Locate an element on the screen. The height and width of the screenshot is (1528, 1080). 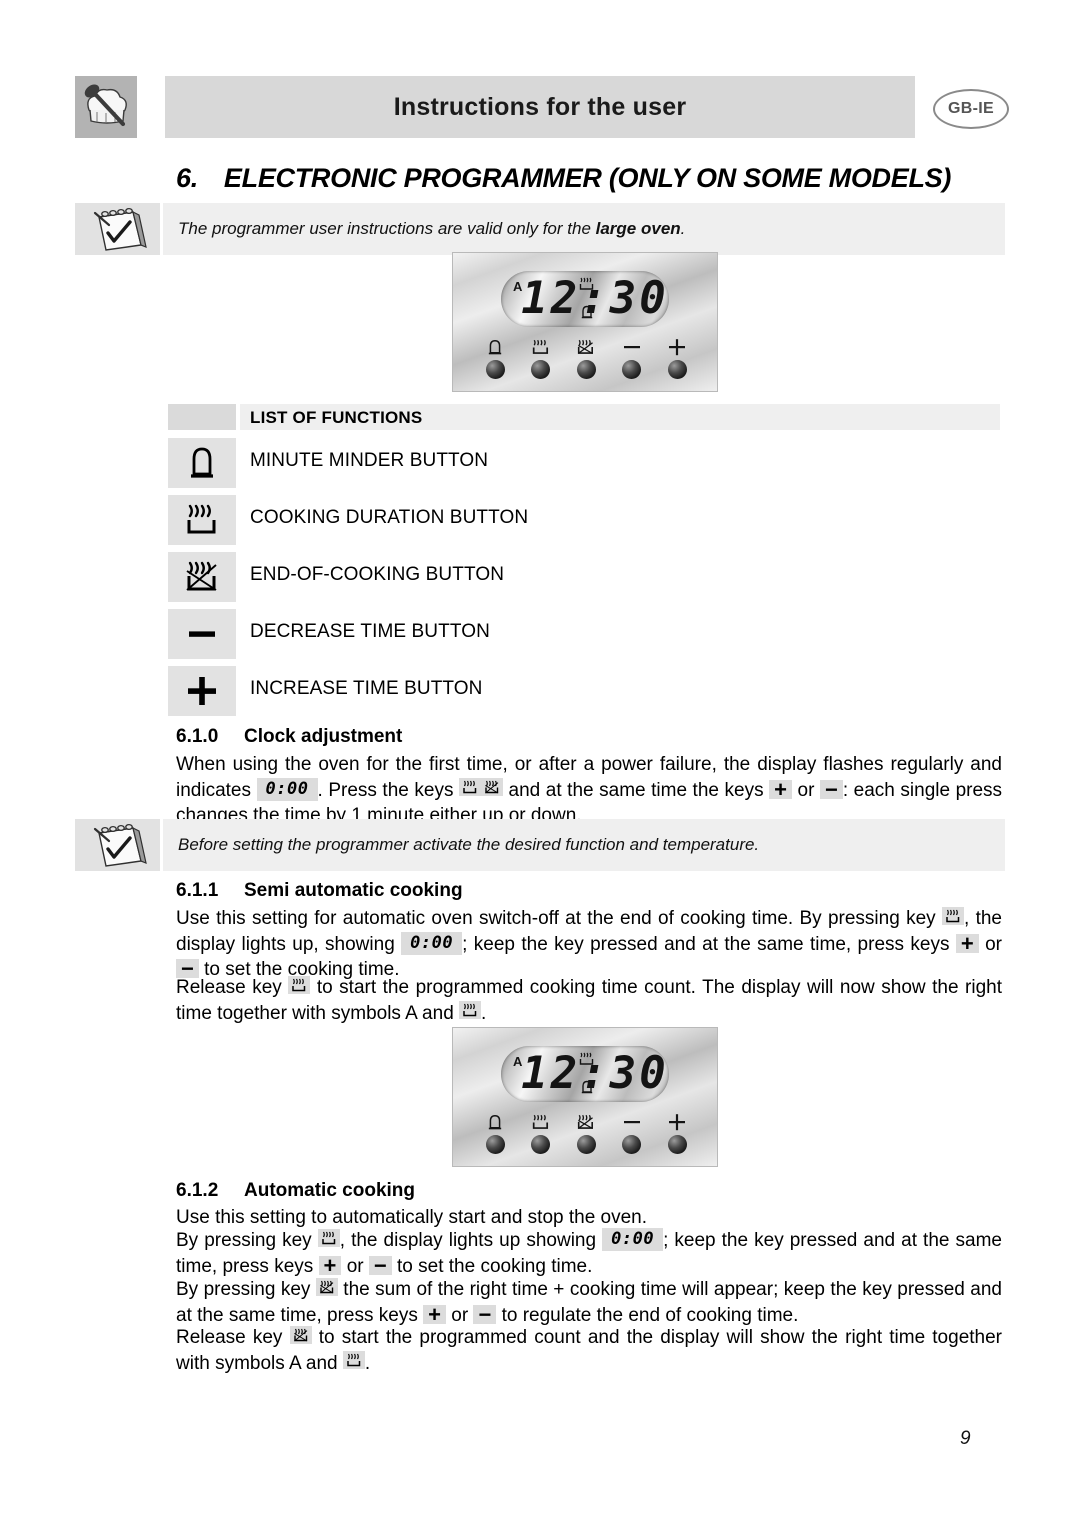
page-number: 9 is located at coordinates (965, 1438).